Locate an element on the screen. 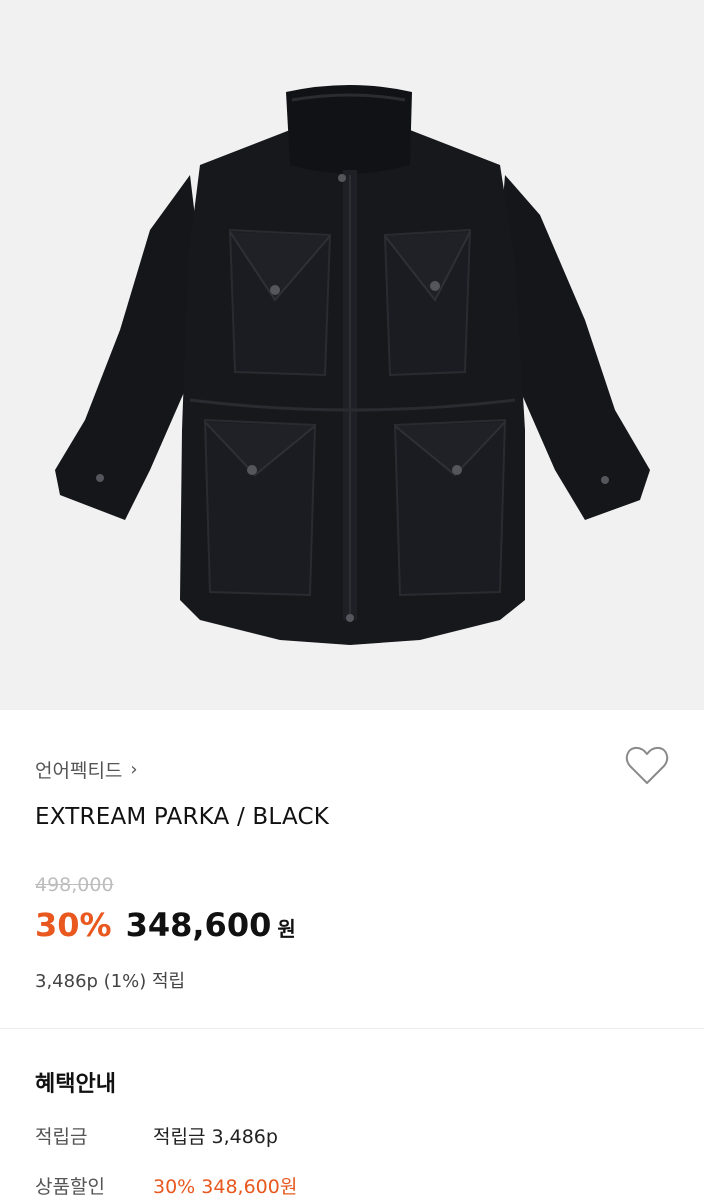 This screenshot has width=704, height=1200. section-divider is located at coordinates (352, 1028).